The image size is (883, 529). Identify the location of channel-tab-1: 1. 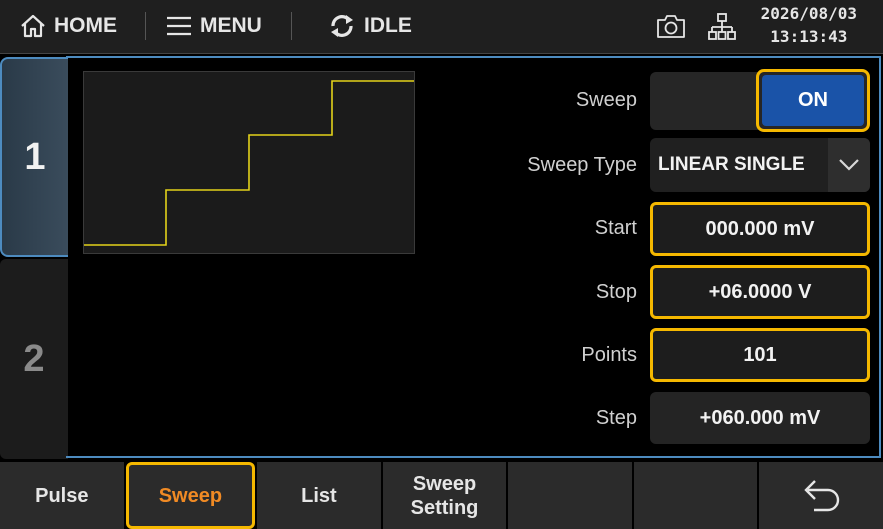
(34, 157).